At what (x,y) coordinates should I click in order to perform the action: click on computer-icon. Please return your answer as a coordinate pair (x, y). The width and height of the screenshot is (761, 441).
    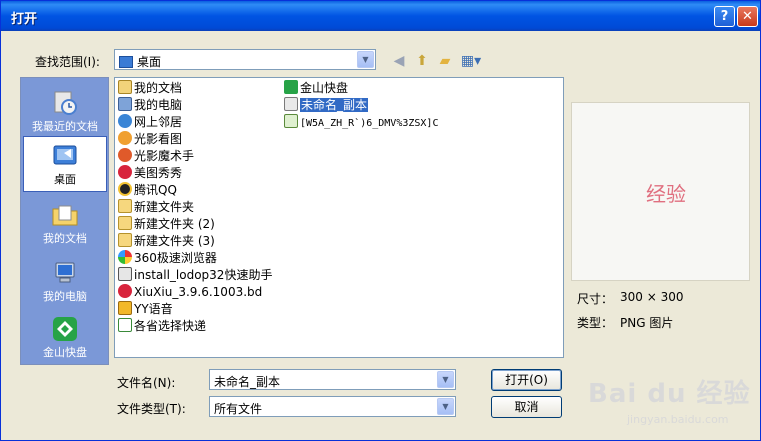
    Looking at the image, I should click on (125, 104).